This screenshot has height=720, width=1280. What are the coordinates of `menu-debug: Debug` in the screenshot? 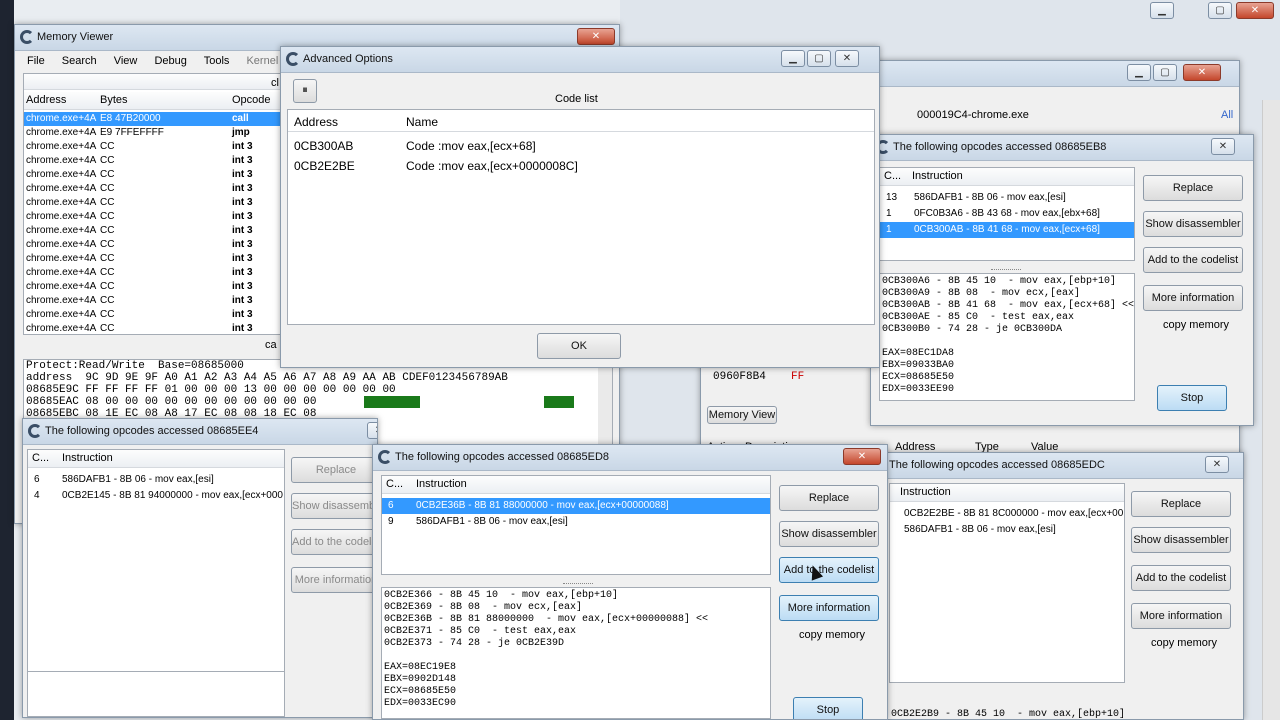 It's located at (170, 61).